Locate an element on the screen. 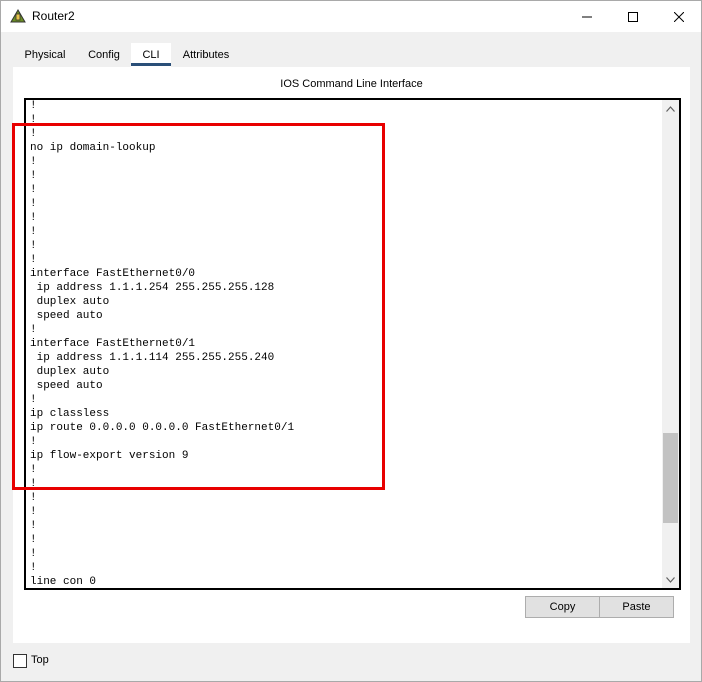 The height and width of the screenshot is (682, 702). tab-attributes-label: Attributes is located at coordinates (206, 55).